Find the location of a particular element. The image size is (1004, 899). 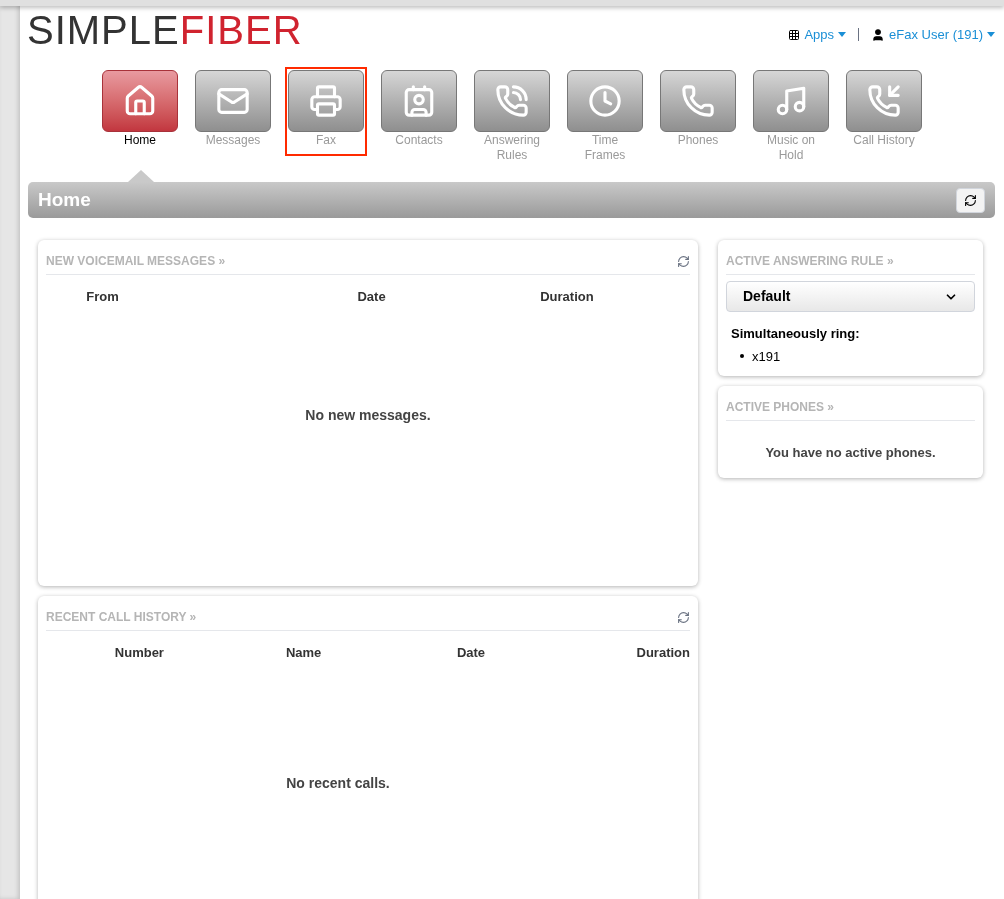

nav-label: Music on Hold is located at coordinates (791, 148).